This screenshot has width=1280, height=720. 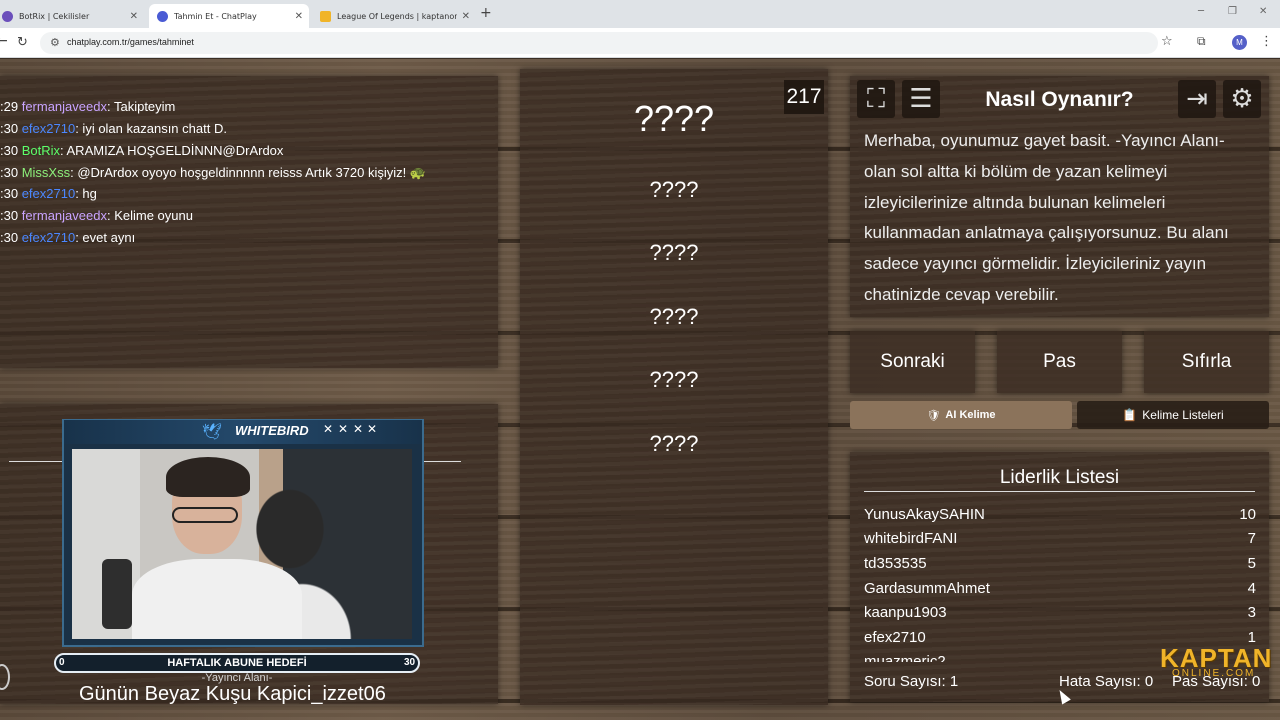 I want to click on question-count: Soru Sayısı: 1, so click(x=911, y=681).